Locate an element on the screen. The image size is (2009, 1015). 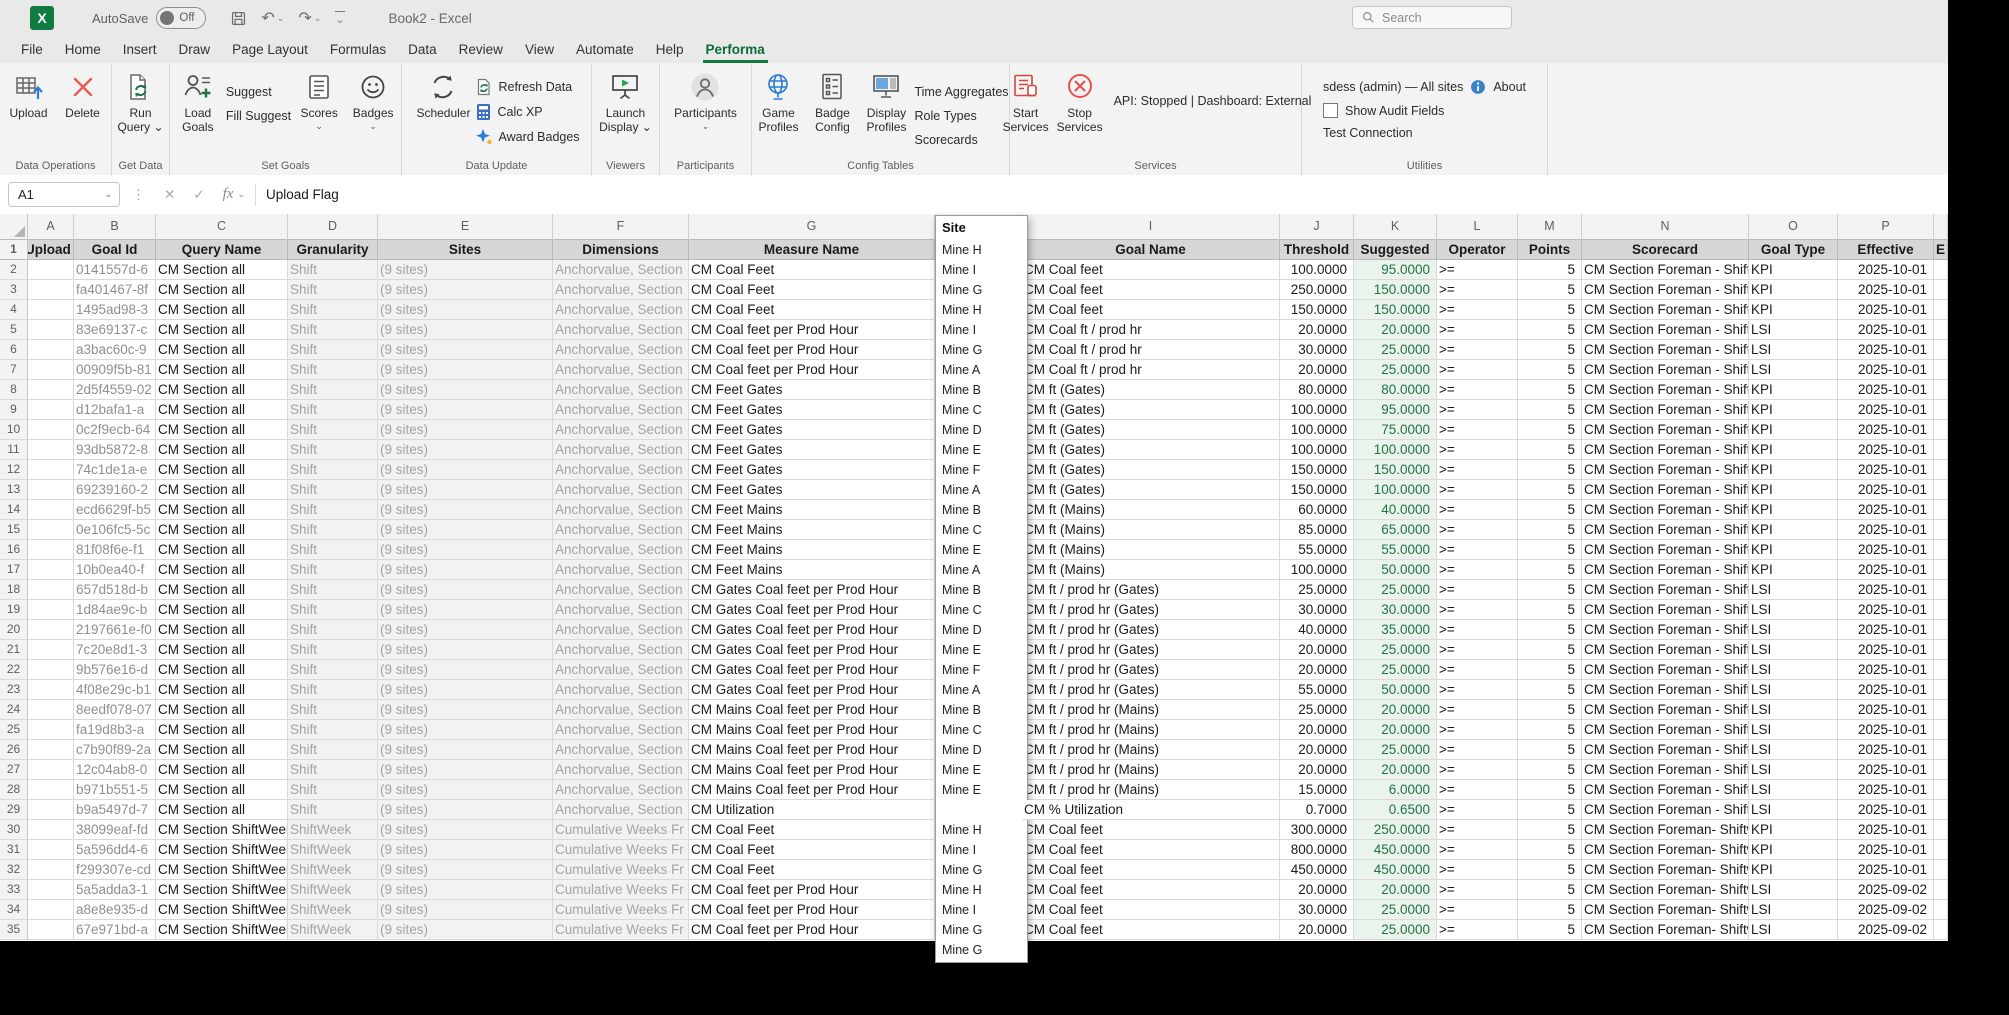
row-header-25: 25 is located at coordinates (14, 730).